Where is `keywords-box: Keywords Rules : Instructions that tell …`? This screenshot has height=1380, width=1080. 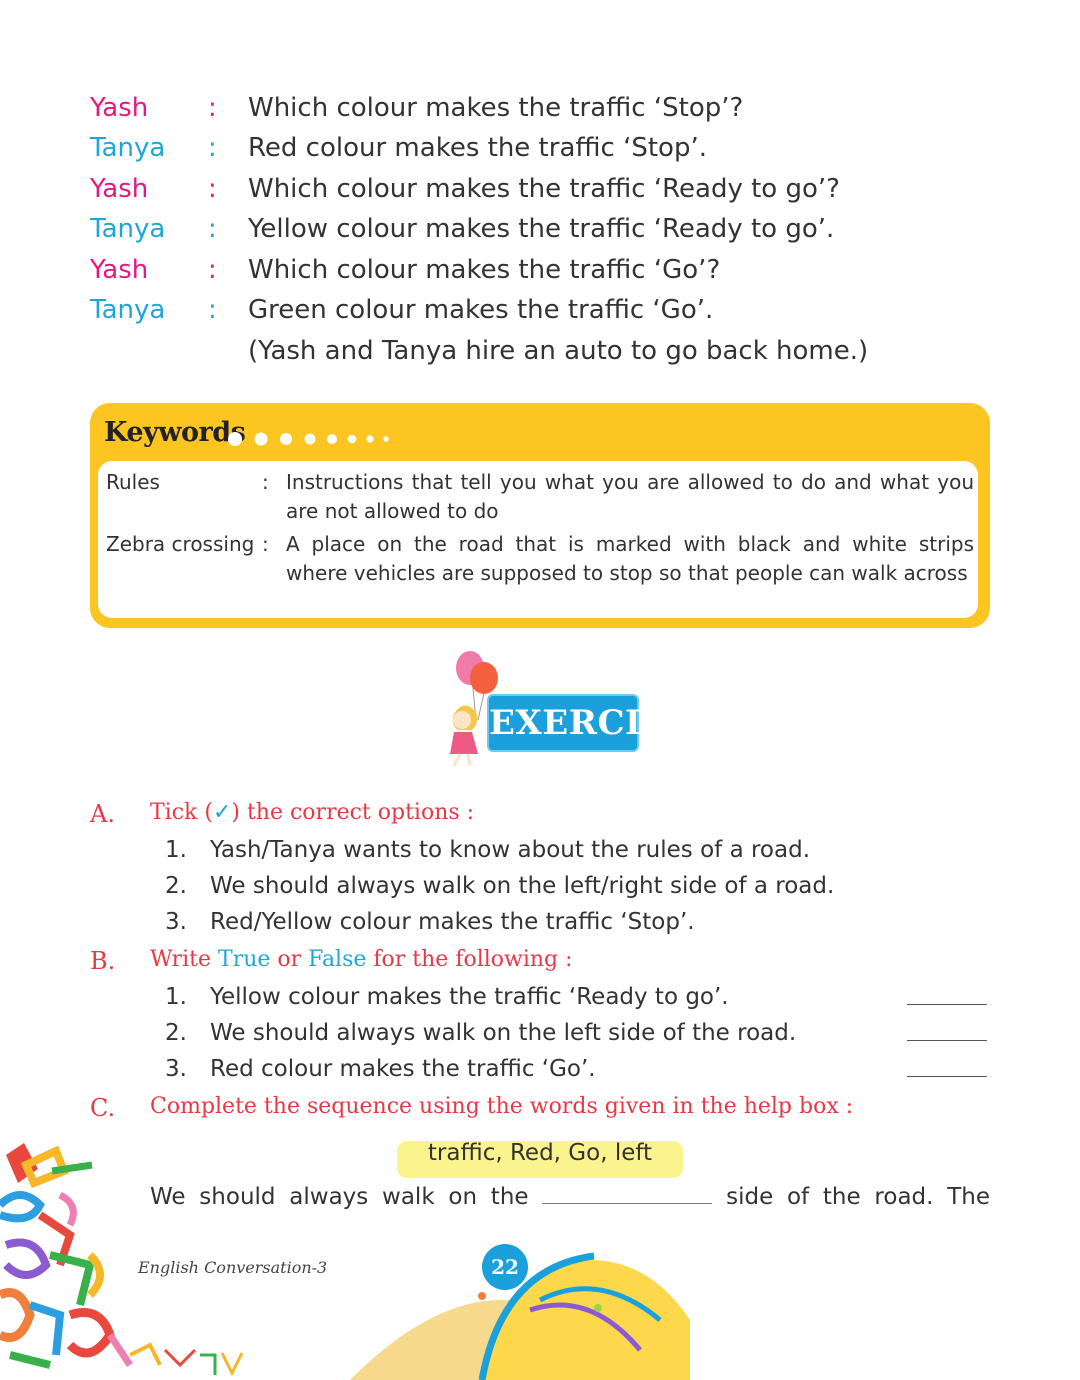
keywords-box: Keywords Rules : Instructions that tell … is located at coordinates (540, 515).